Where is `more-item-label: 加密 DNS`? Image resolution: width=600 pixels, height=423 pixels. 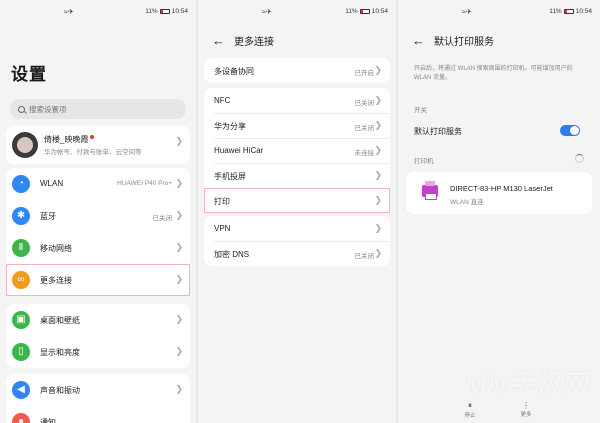
more-item-label: 加密 DNS is located at coordinates (232, 254).